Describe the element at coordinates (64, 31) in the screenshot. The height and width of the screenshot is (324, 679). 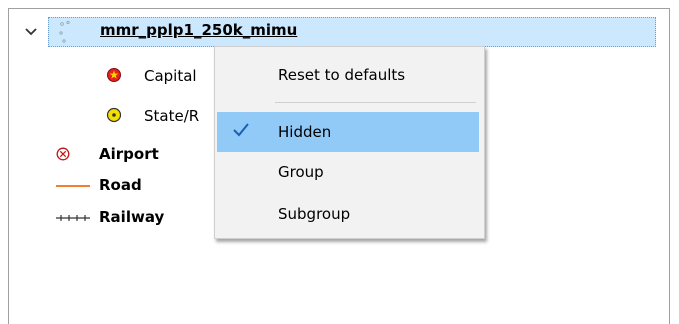
I see `point-layer-group-icon` at that location.